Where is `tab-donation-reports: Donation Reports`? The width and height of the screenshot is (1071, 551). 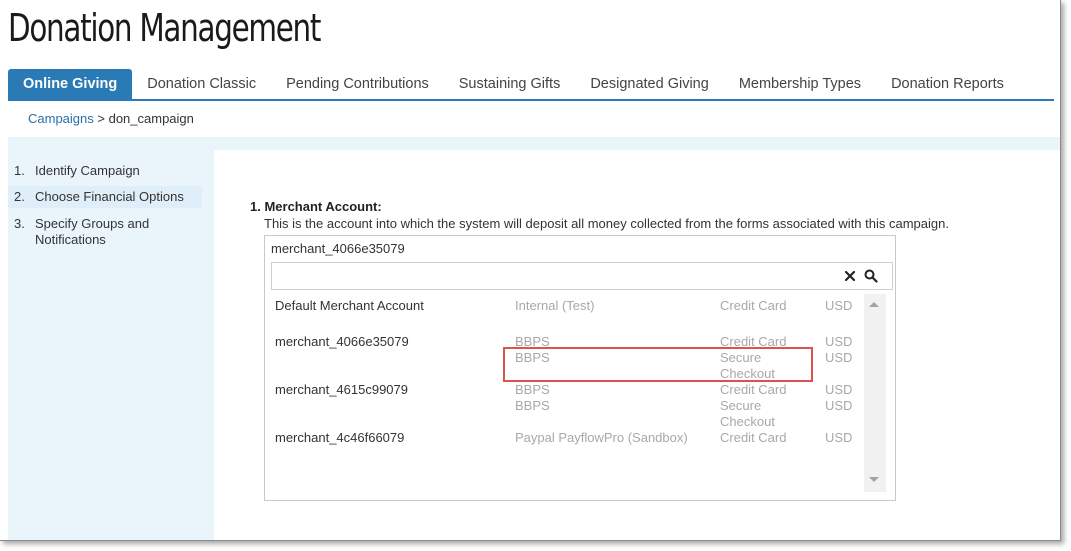
tab-donation-reports: Donation Reports is located at coordinates (947, 84).